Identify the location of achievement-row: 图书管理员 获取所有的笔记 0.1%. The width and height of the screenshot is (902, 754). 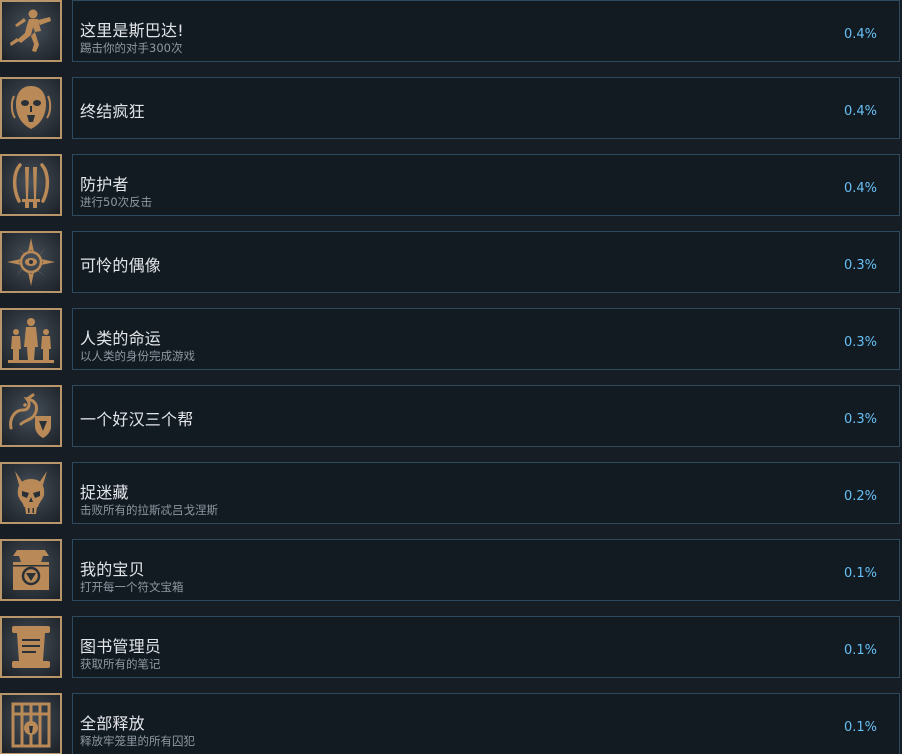
(451, 649).